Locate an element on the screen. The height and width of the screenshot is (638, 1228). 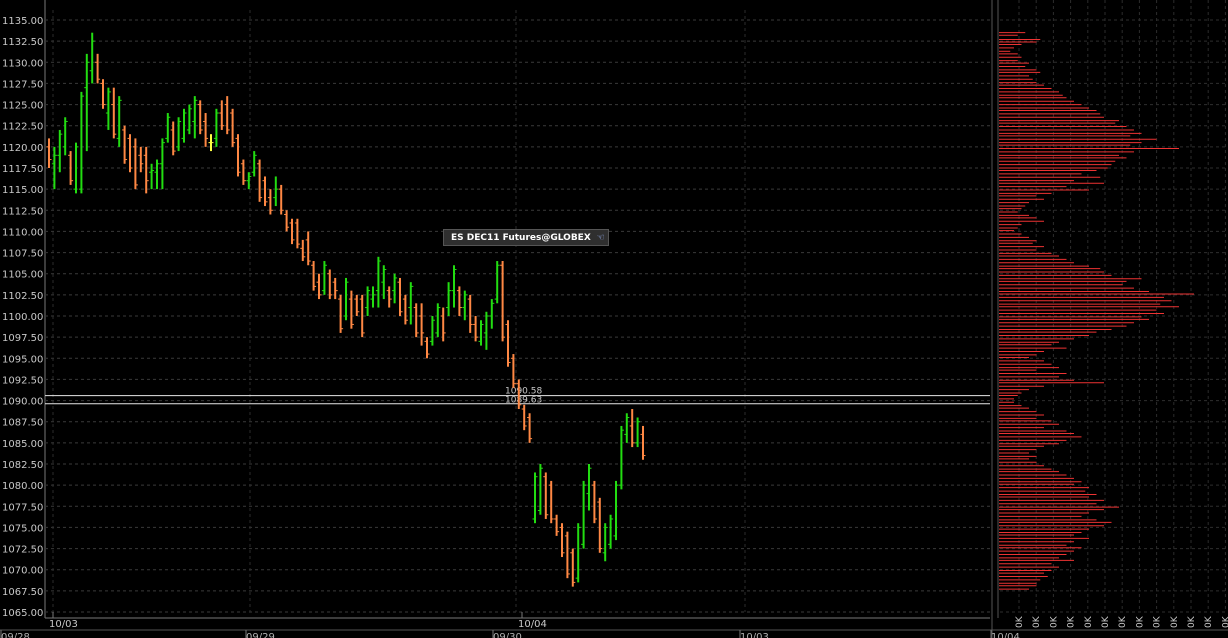
time-label-bottom: 10/03 is located at coordinates (754, 635).